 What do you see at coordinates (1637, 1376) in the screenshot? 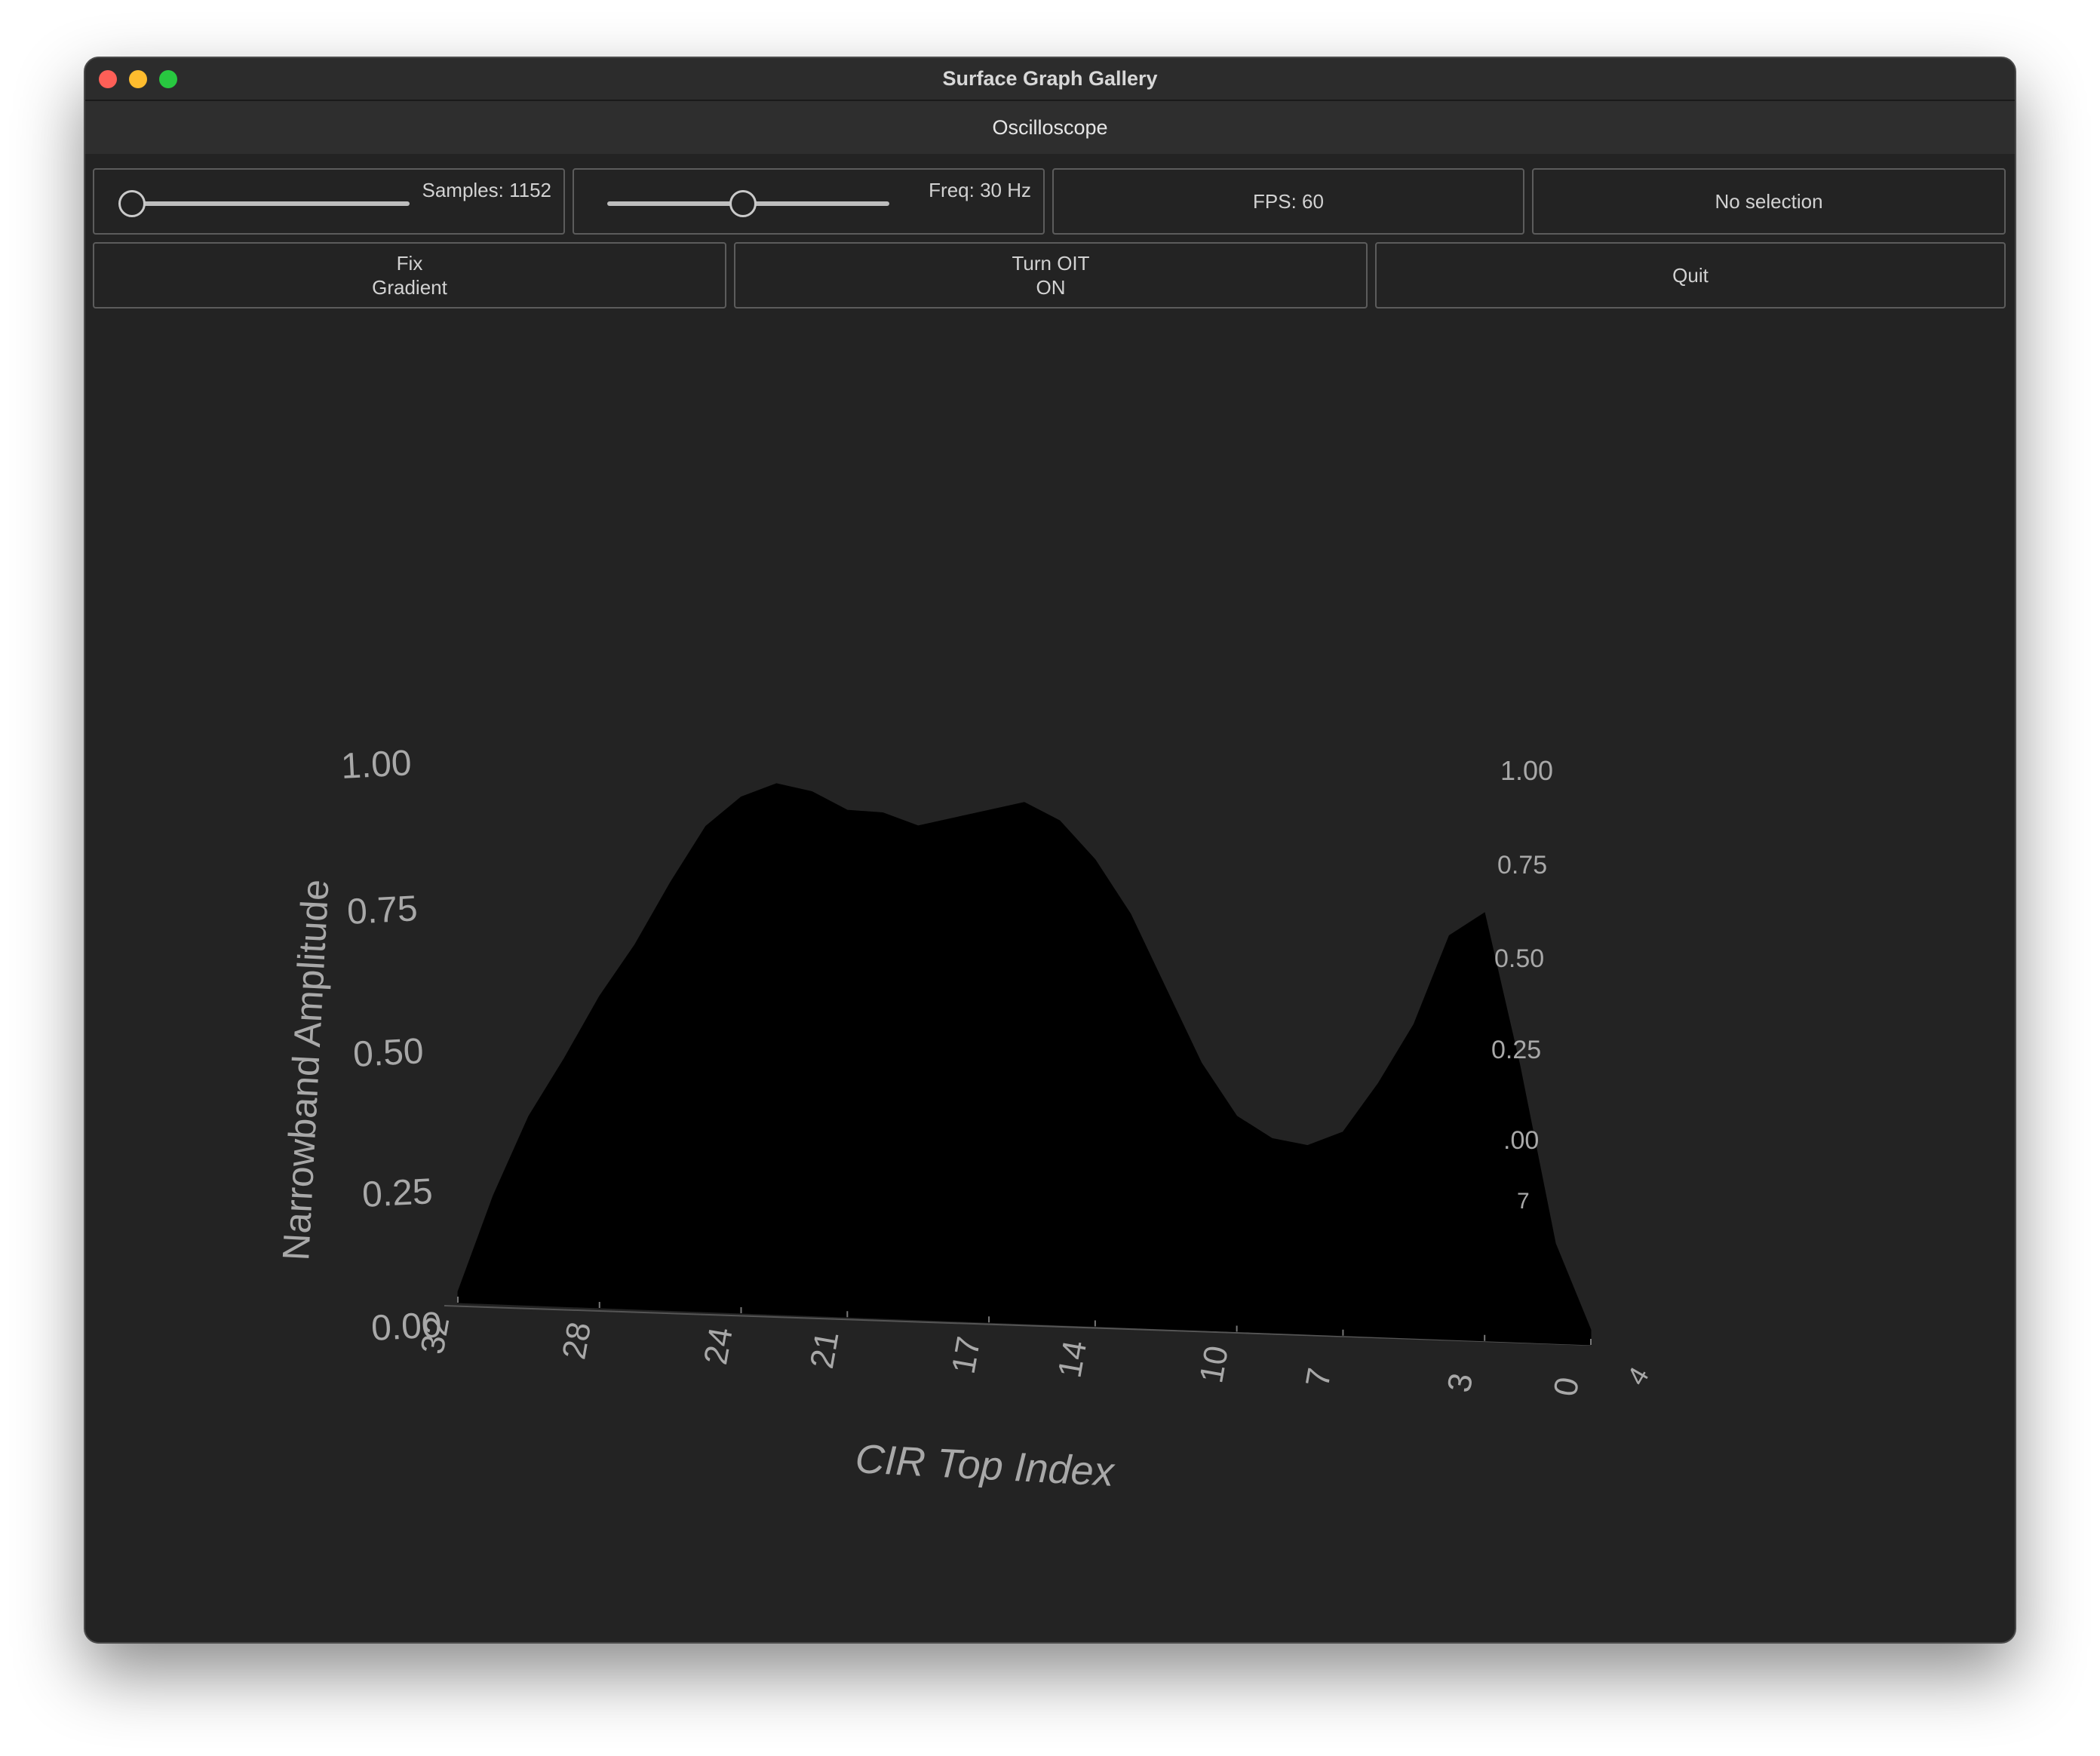
I see `z-tick-label: 4` at bounding box center [1637, 1376].